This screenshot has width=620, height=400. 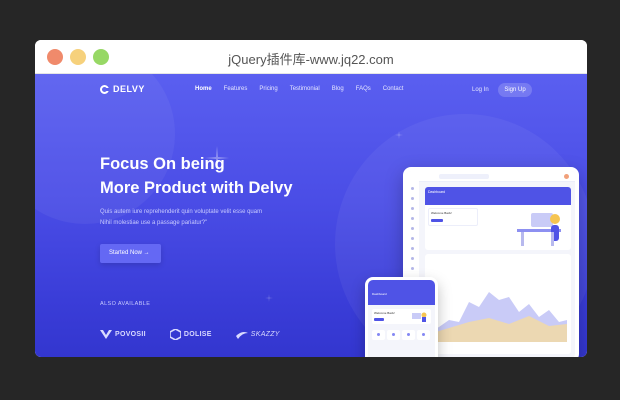 I want to click on tablet-chart-panel, so click(x=498, y=304).